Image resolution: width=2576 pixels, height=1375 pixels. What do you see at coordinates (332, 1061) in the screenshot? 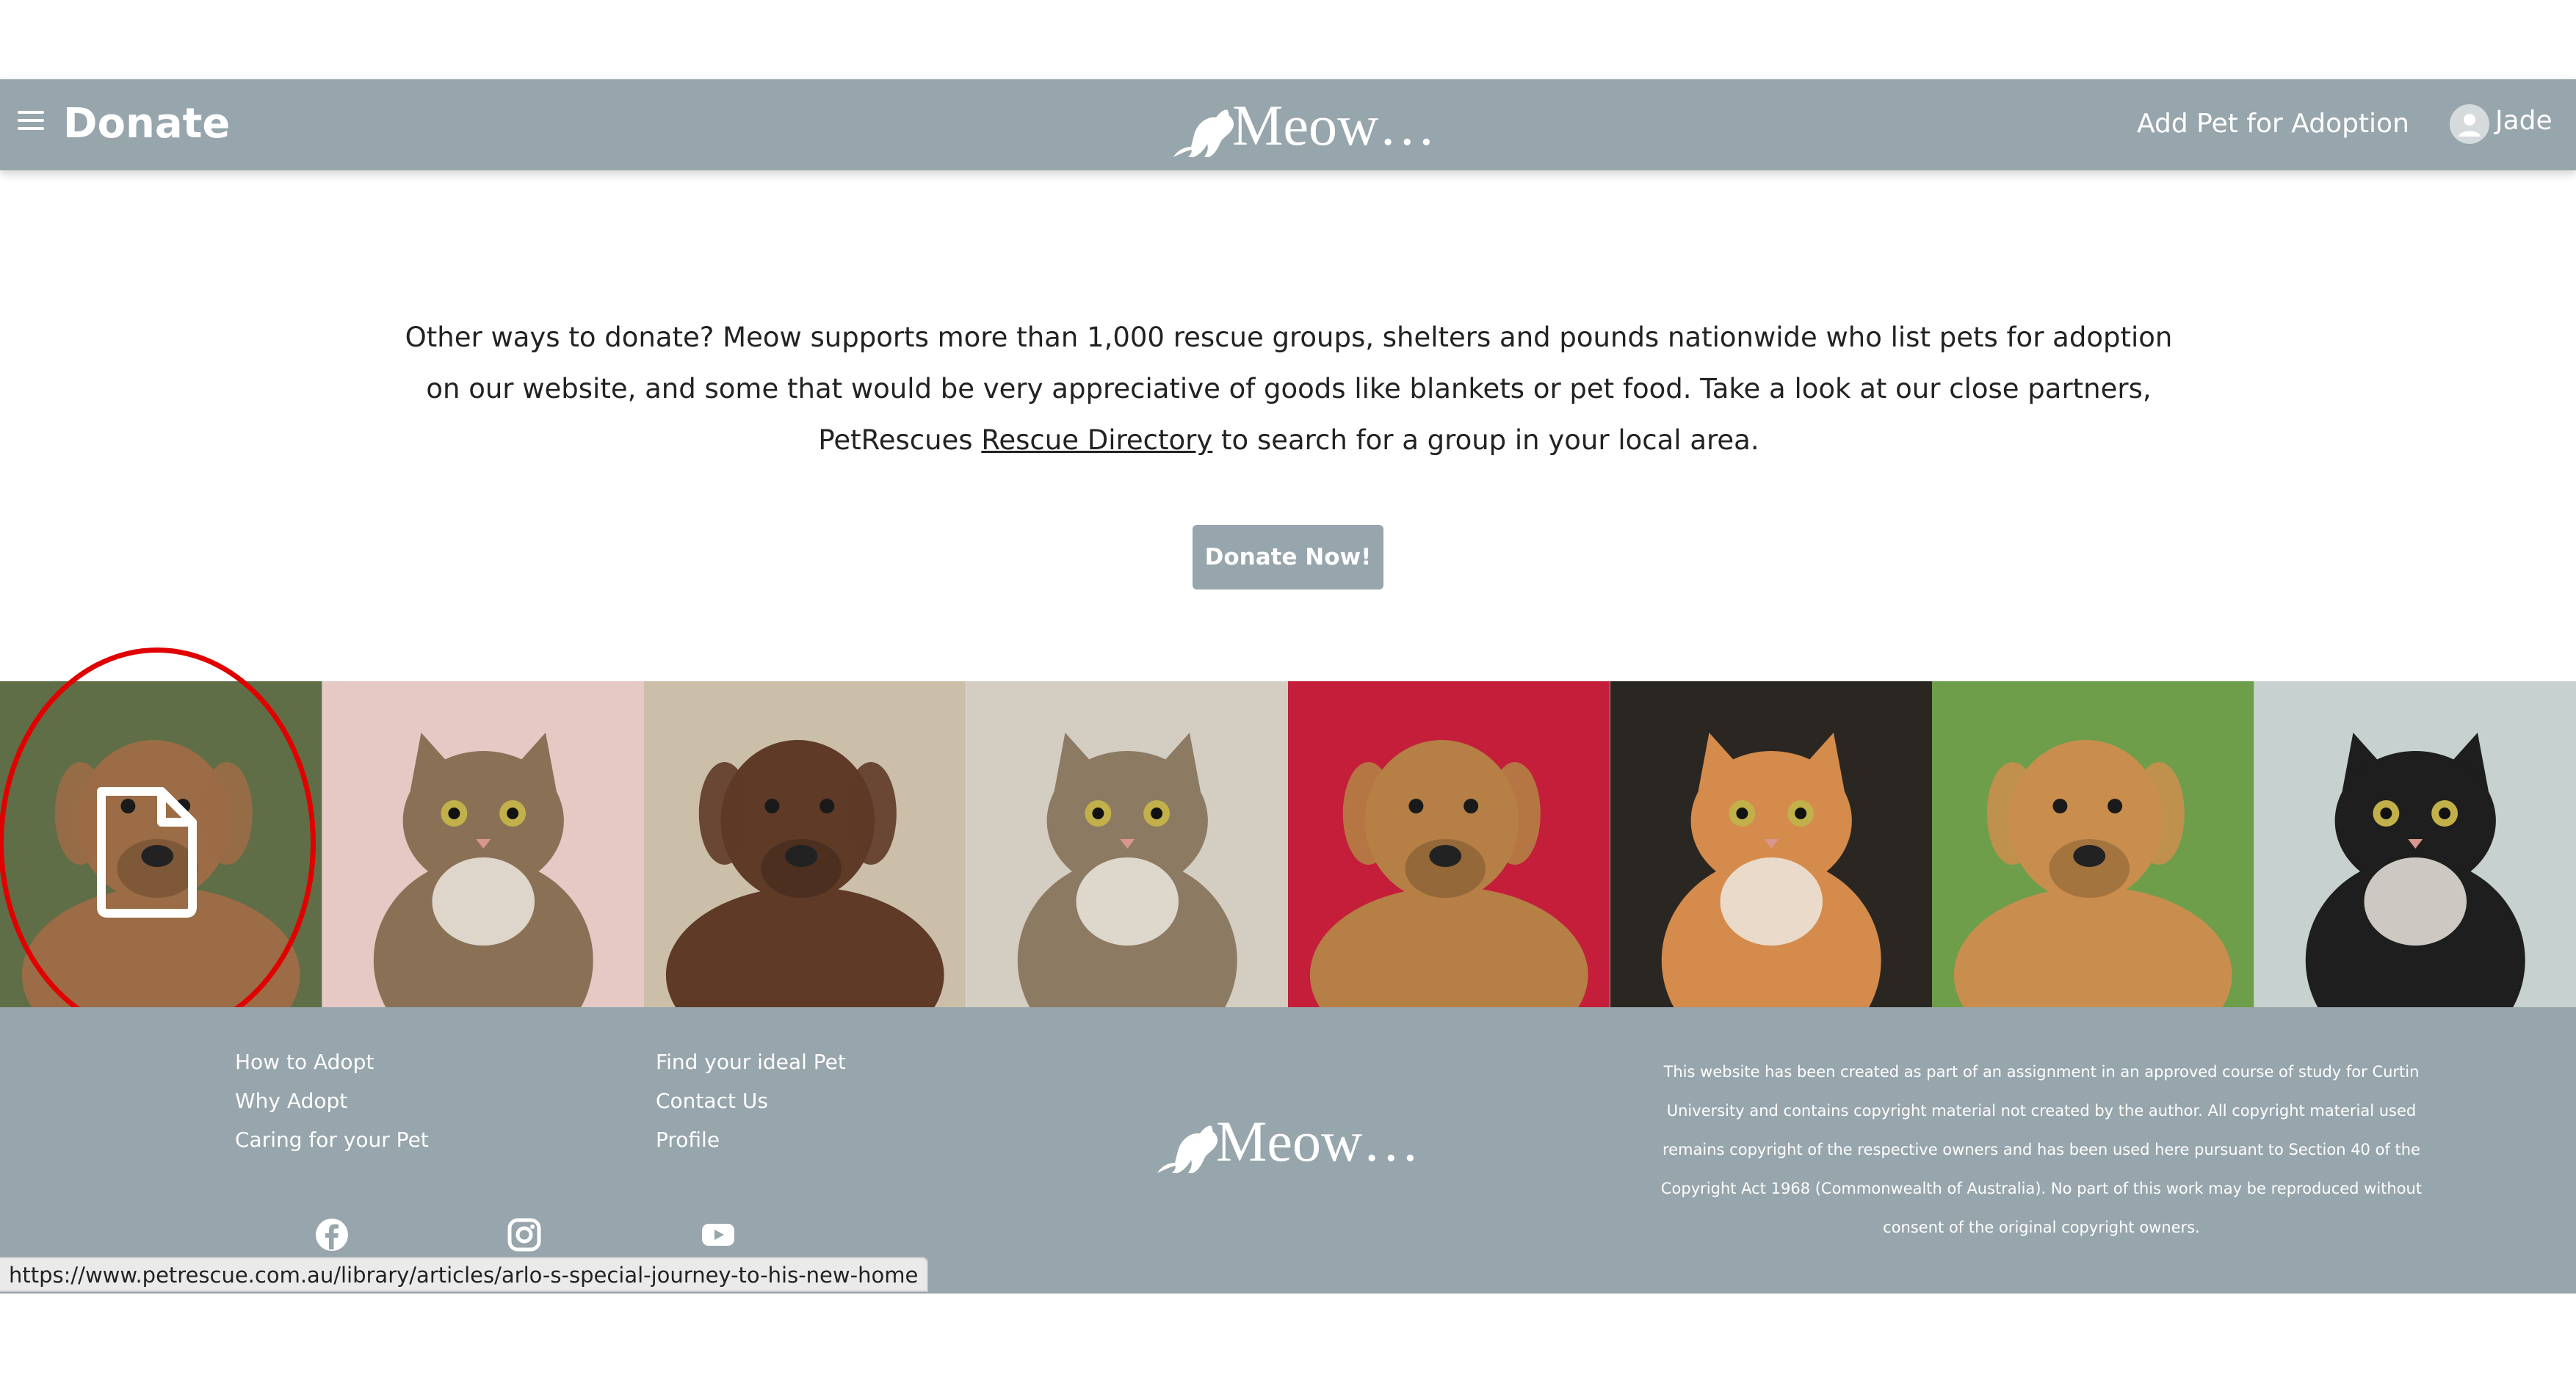
I see `footer-link-how-to-adopt: How to Adopt` at bounding box center [332, 1061].